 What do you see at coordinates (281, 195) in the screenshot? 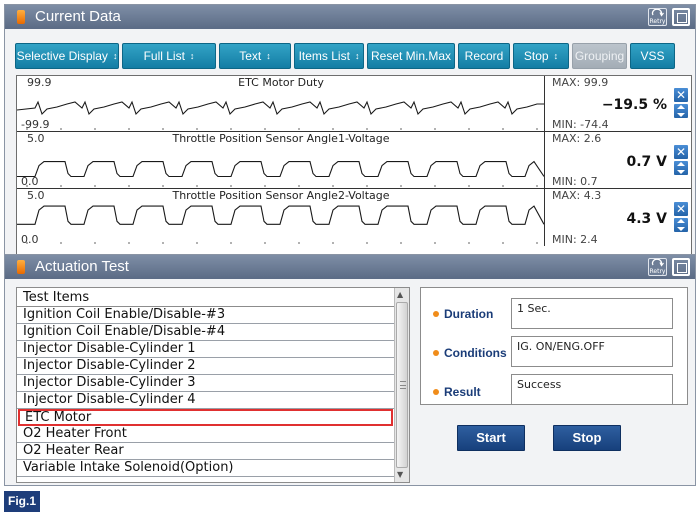
I see `graph-title: Throttle Position Sensor Angle2-Voltage` at bounding box center [281, 195].